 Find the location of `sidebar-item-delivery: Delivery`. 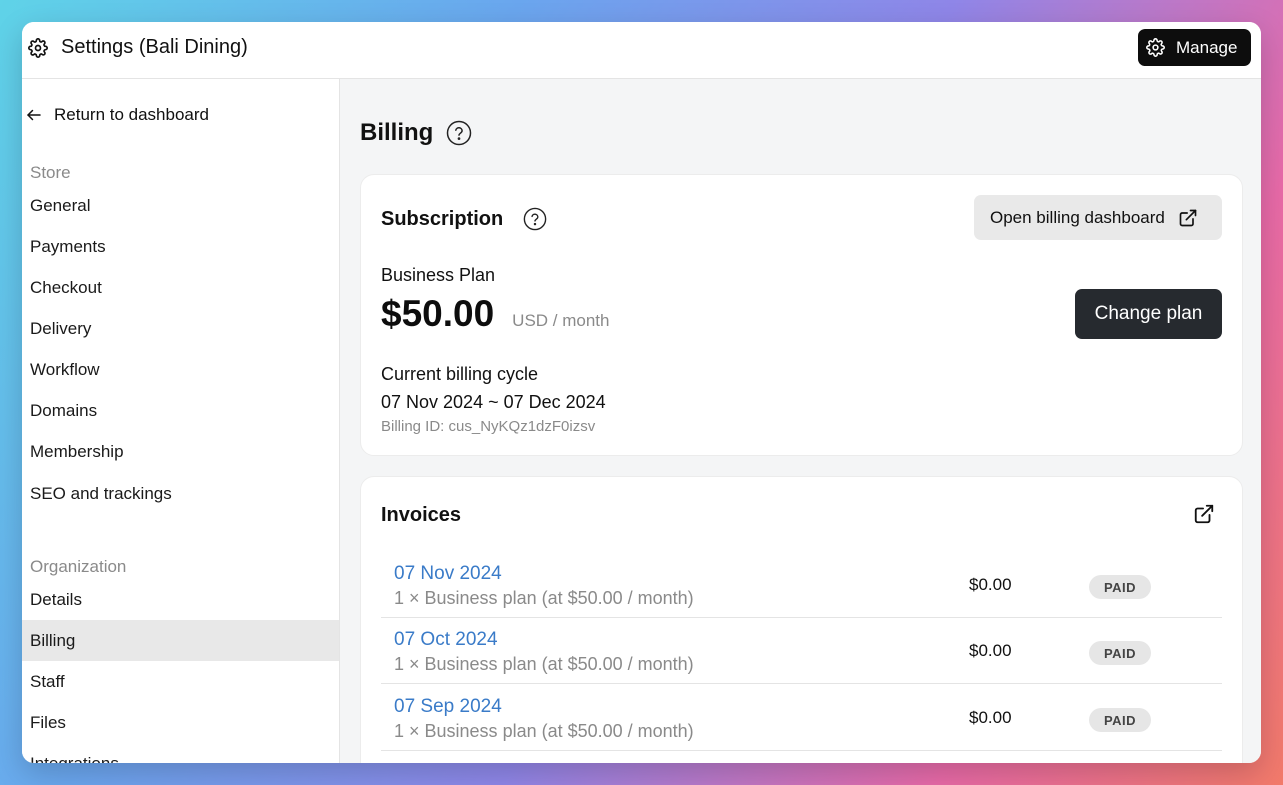

sidebar-item-delivery: Delivery is located at coordinates (180, 328).